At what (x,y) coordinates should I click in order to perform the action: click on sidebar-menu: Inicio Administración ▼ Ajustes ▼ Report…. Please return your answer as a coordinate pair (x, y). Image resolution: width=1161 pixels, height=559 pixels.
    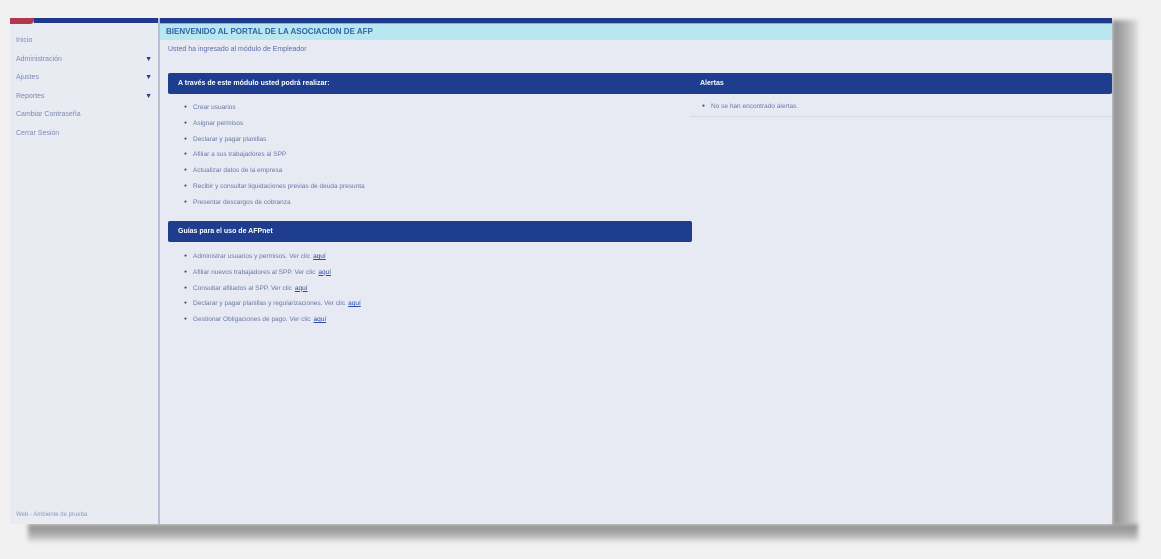
    Looking at the image, I should click on (84, 88).